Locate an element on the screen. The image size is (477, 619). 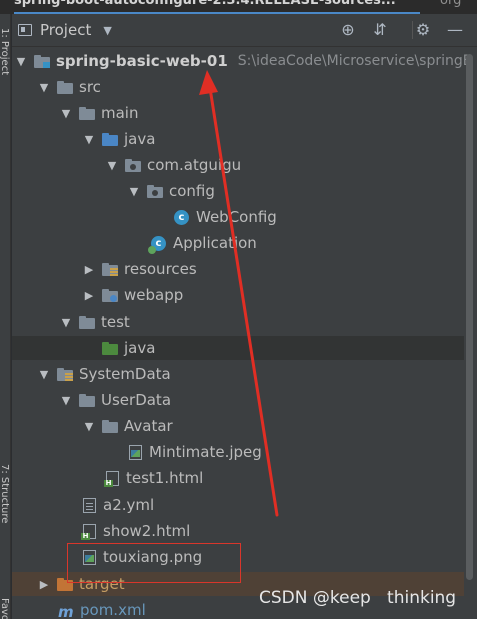
tree-row-webconfig: c WebConfig is located at coordinates (238, 217).